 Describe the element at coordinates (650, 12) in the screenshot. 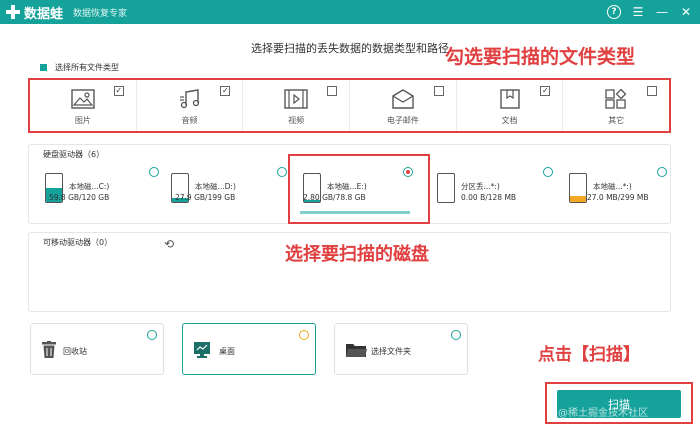

I see `window-controls: ? ☰ — ✕` at that location.